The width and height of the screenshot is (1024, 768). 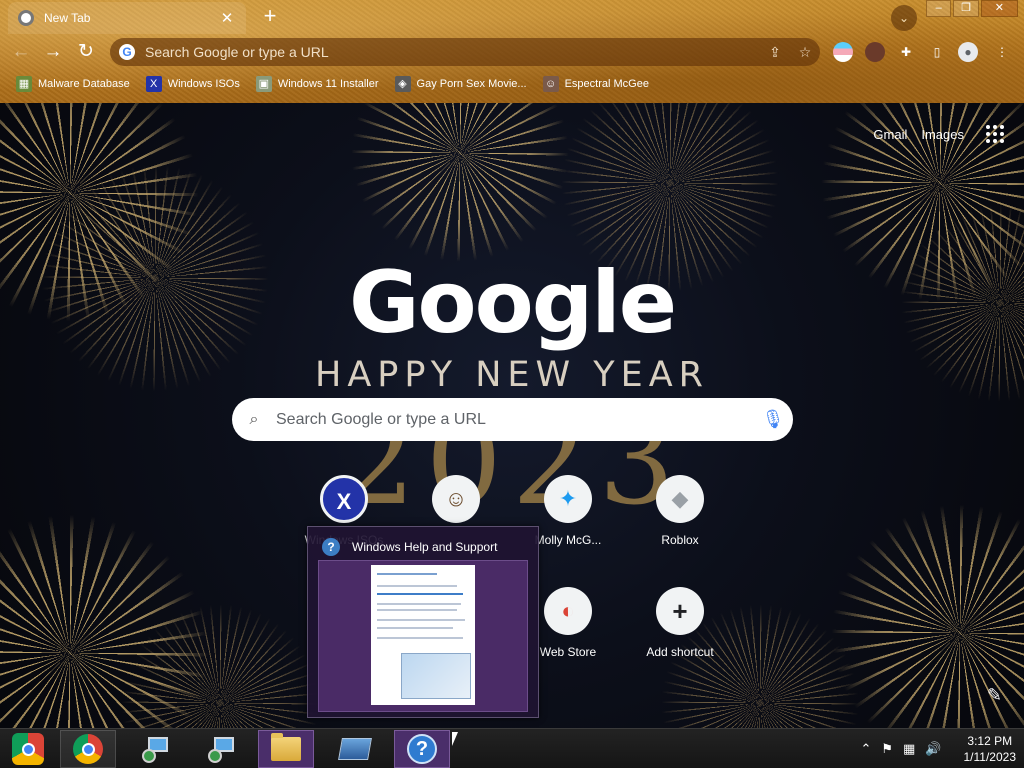 I want to click on ntp-search-input: Search Google or type a URL, so click(x=514, y=420).